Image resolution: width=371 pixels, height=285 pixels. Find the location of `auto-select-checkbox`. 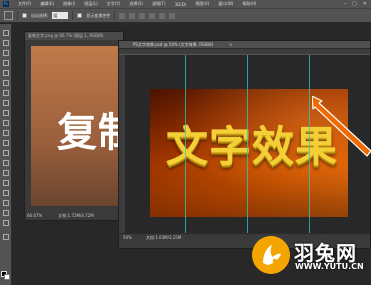

auto-select-checkbox is located at coordinates (24, 15).